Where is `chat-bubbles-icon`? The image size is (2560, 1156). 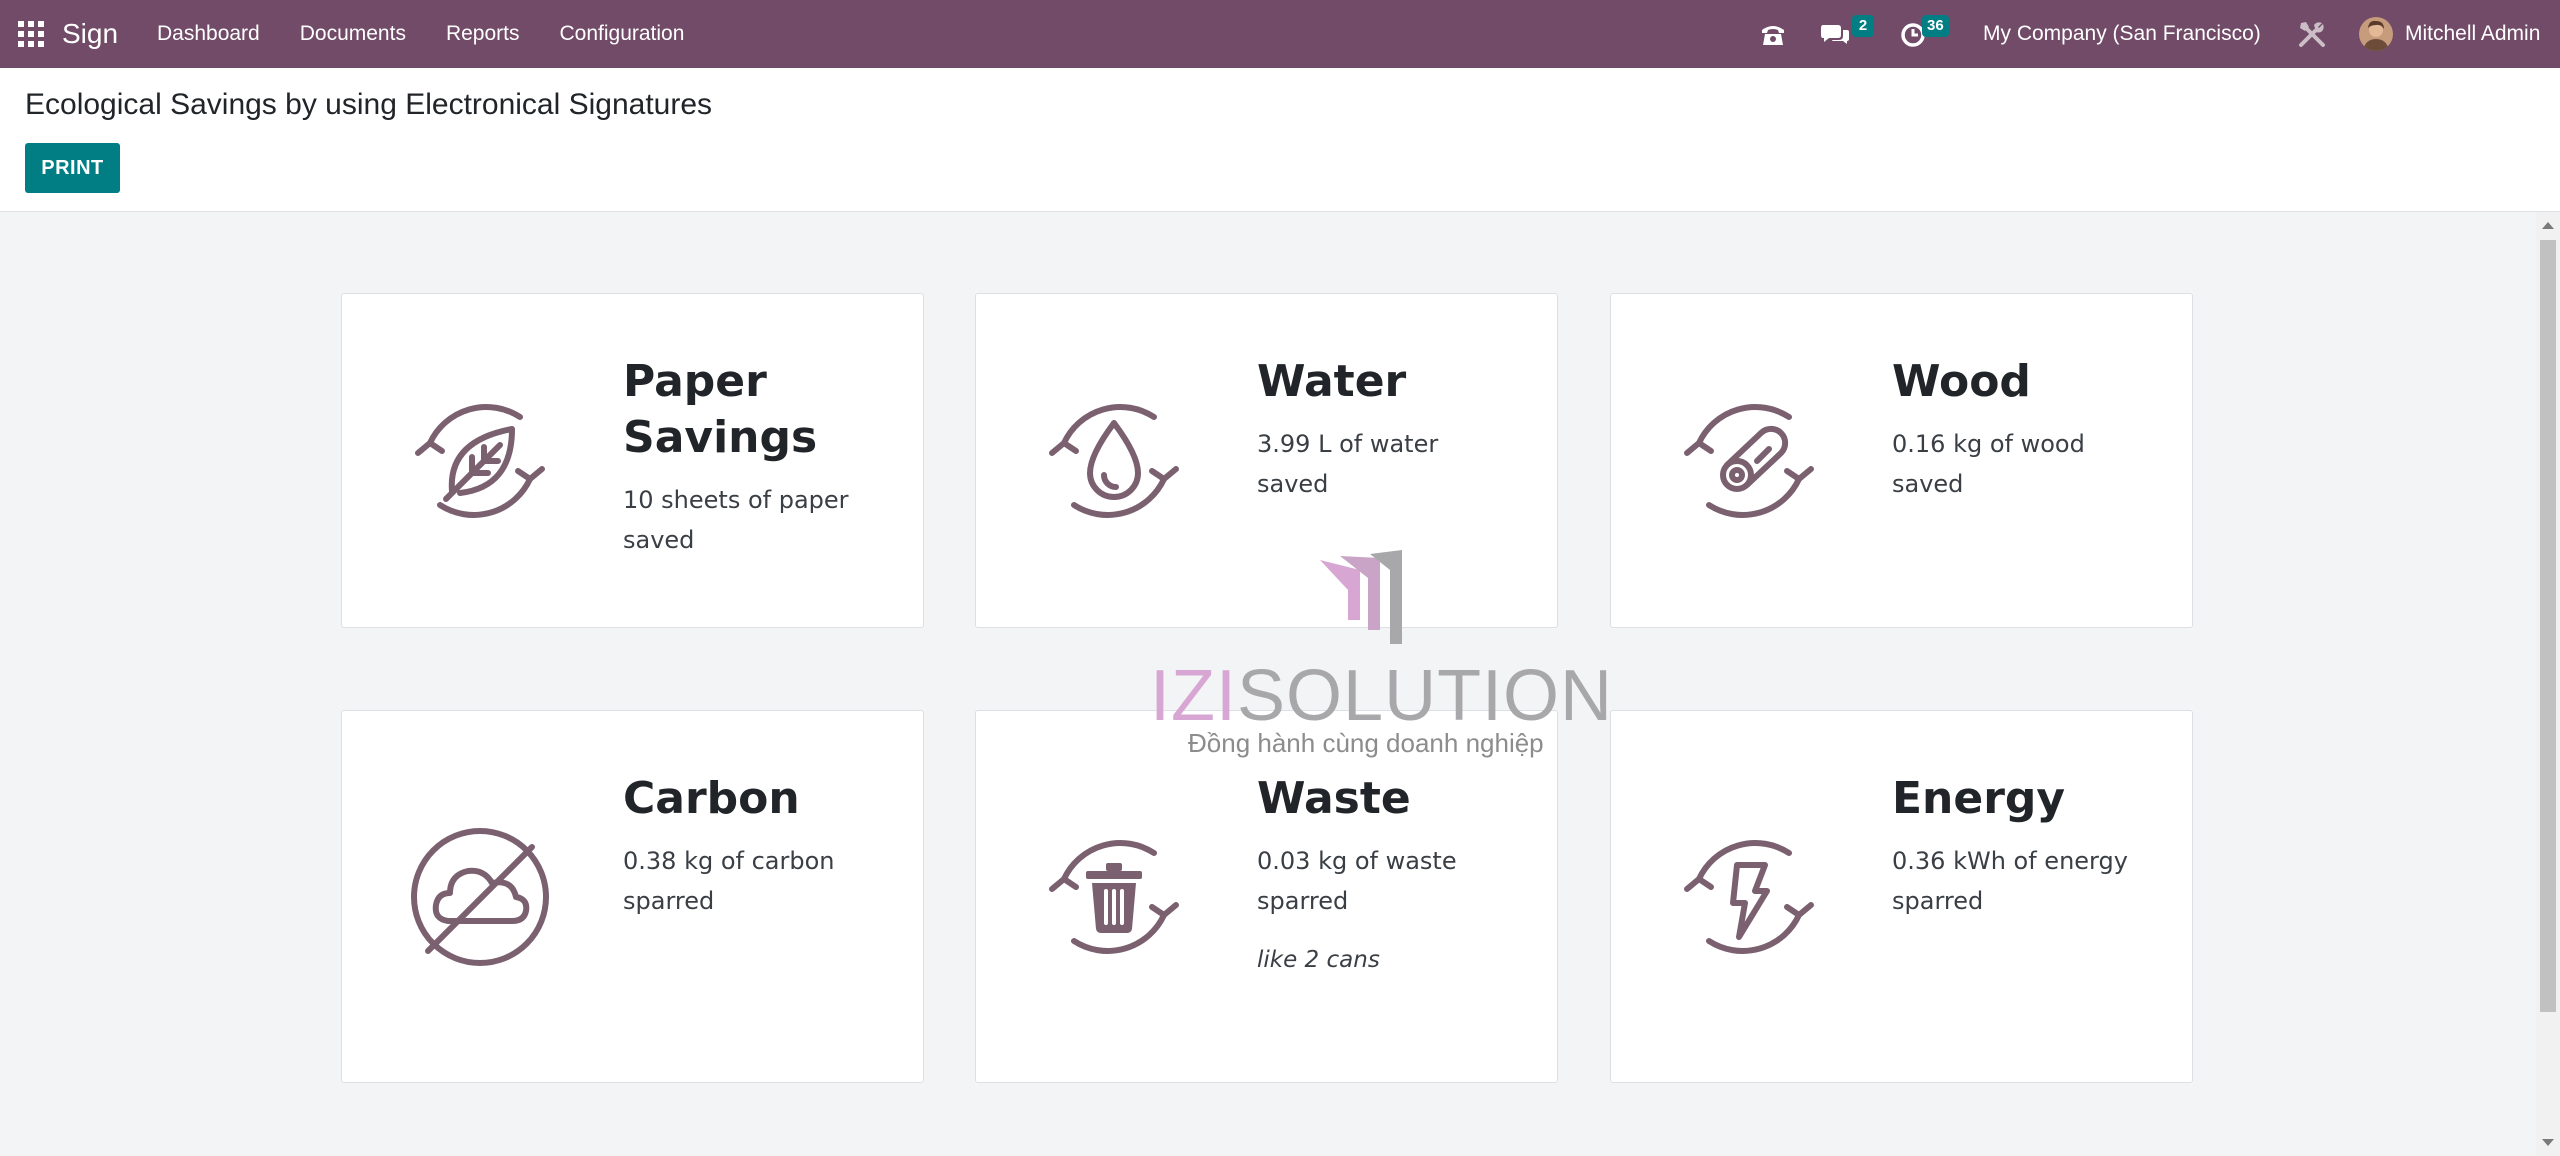
chat-bubbles-icon is located at coordinates (1835, 34).